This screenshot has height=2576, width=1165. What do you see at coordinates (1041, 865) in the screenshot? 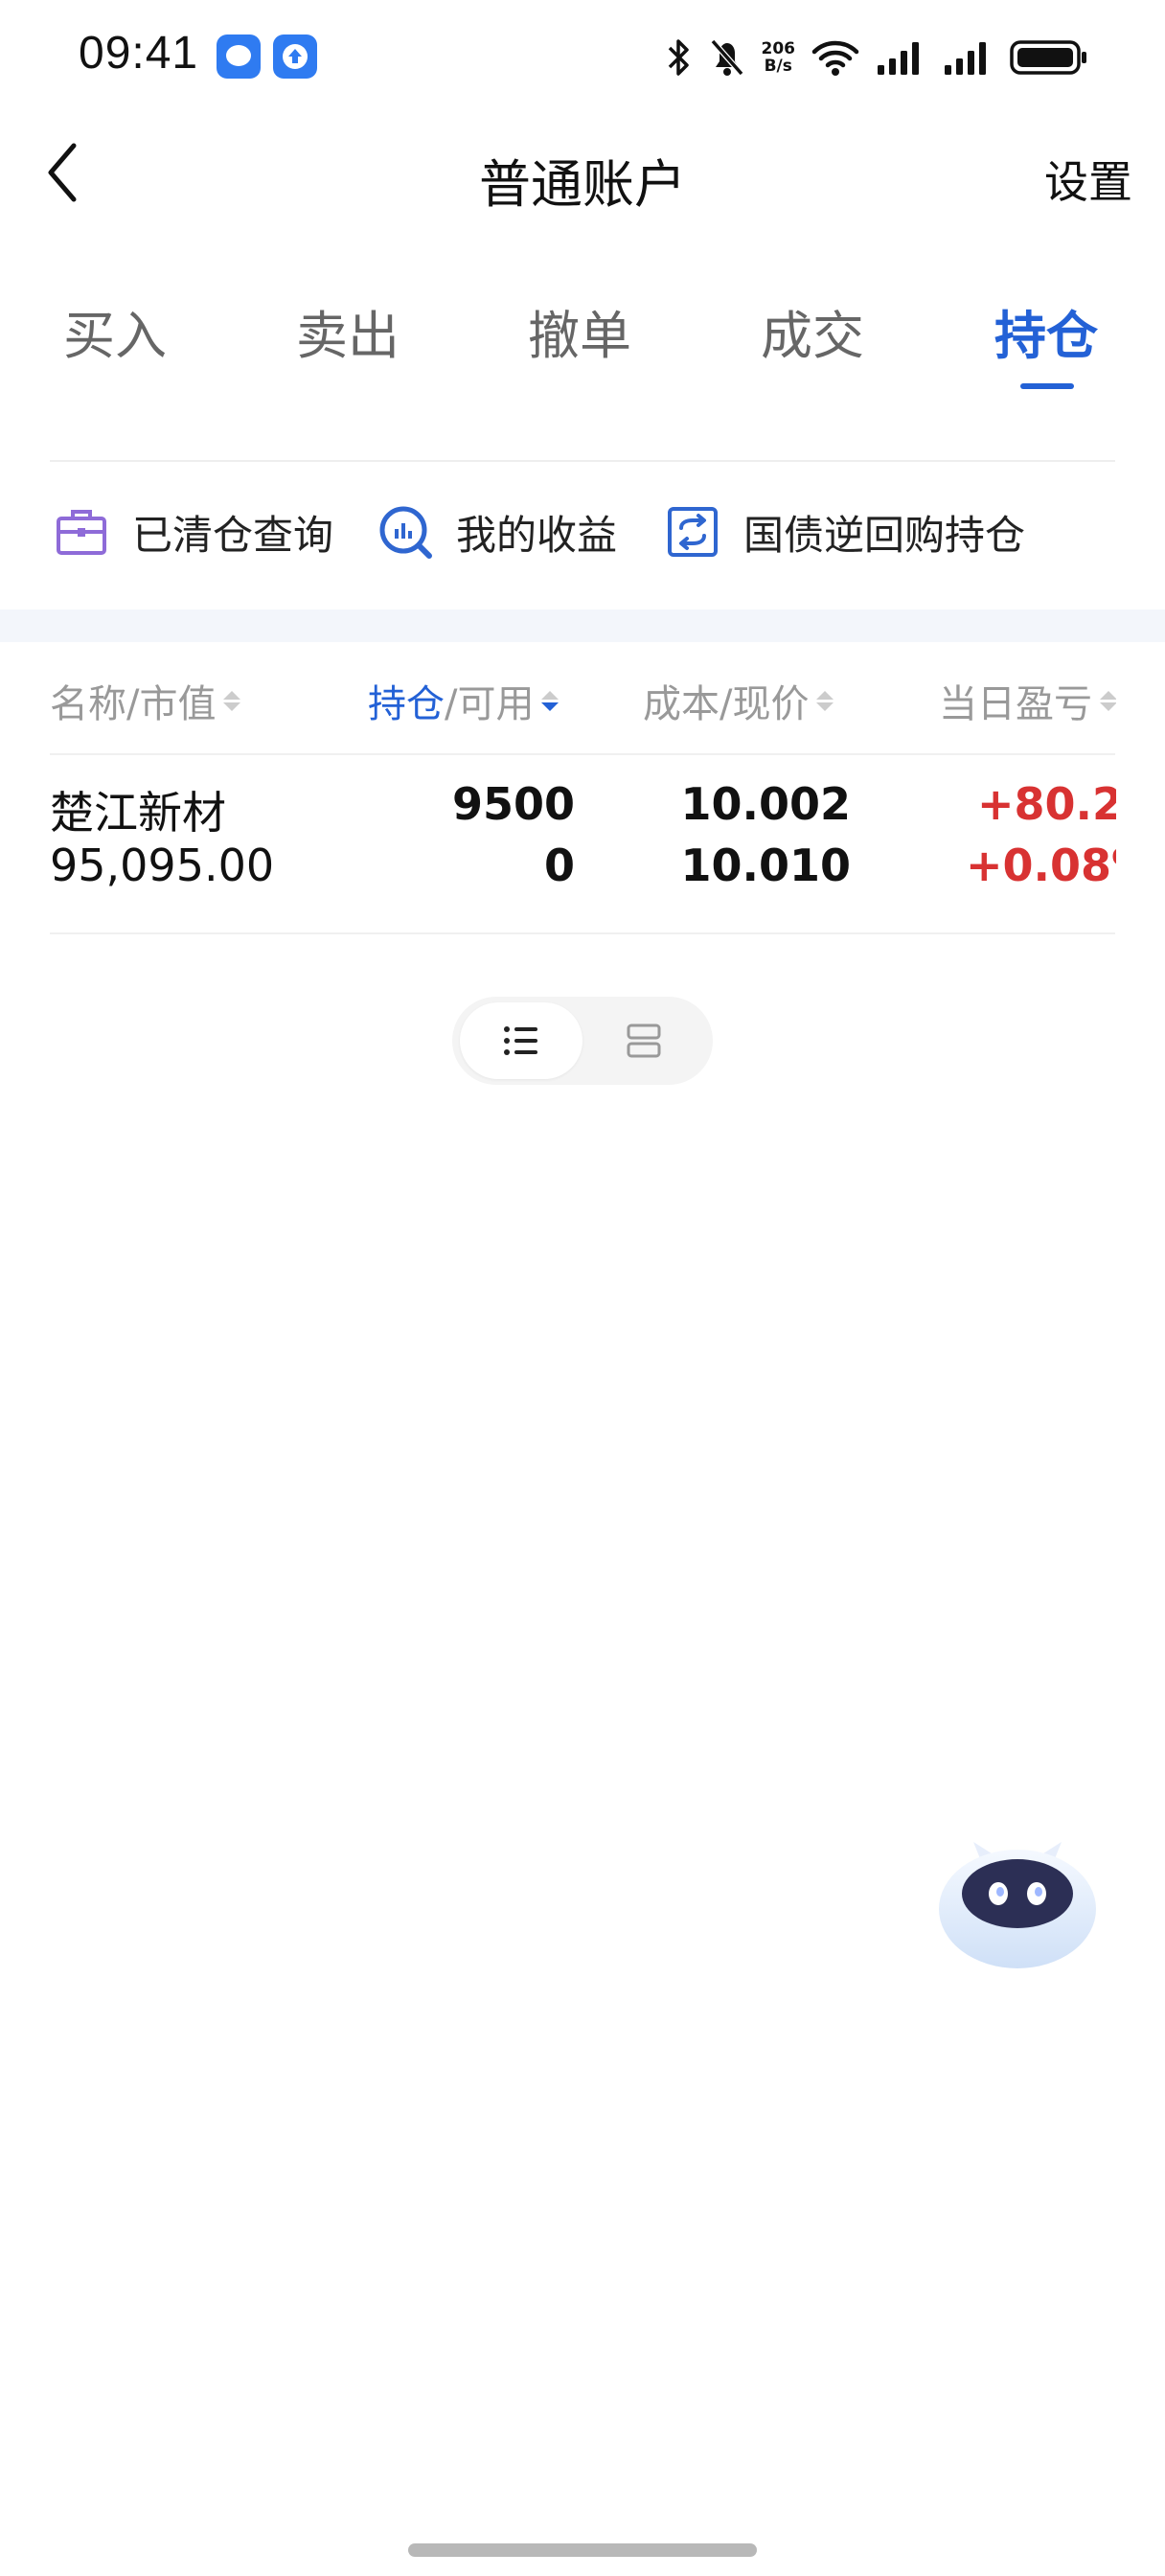
I see `daily-pnl-percent: +0.08%` at bounding box center [1041, 865].